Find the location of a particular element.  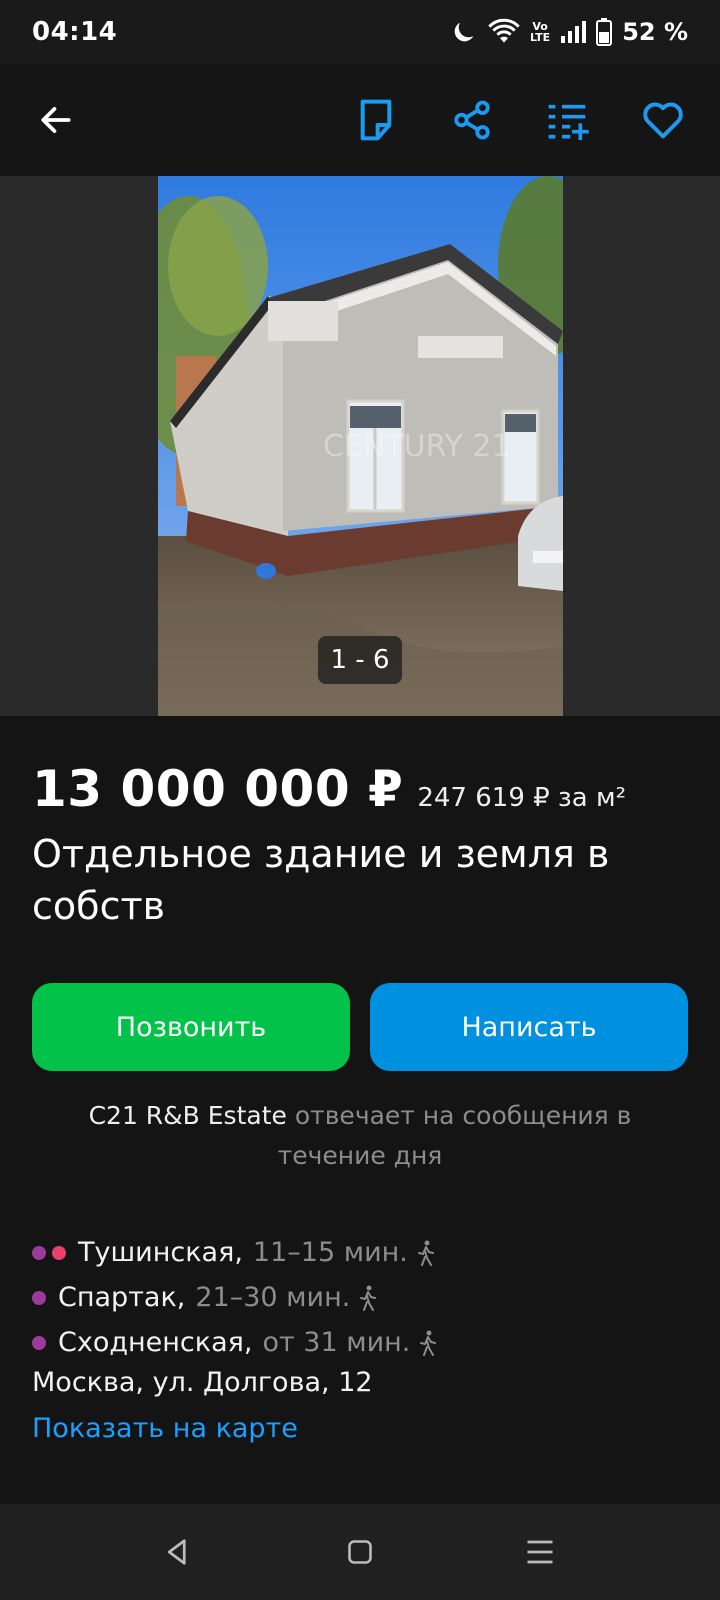

heart-icon is located at coordinates (663, 120).